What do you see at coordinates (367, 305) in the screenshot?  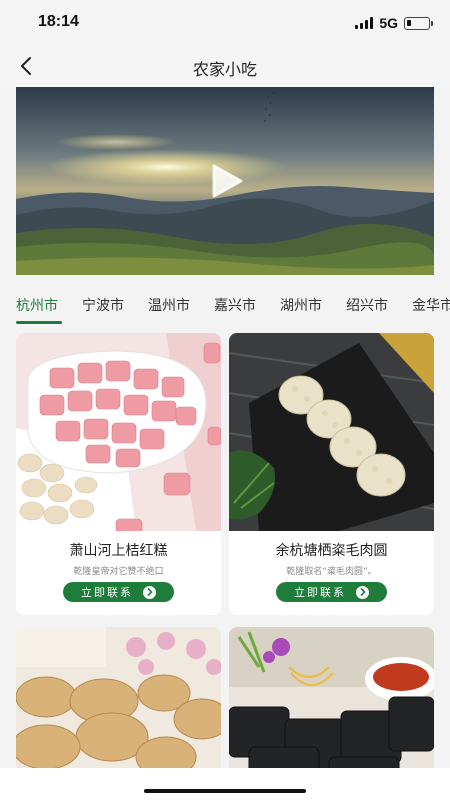 I see `tab-shaoxing: 绍兴市` at bounding box center [367, 305].